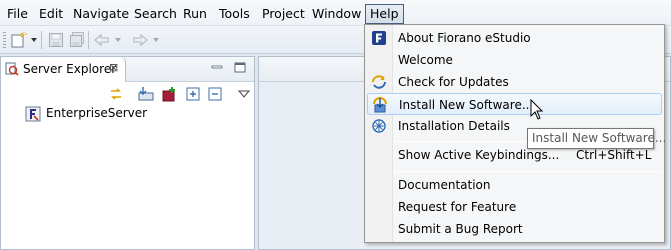 The height and width of the screenshot is (250, 671). What do you see at coordinates (240, 68) in the screenshot?
I see `maximize-icon` at bounding box center [240, 68].